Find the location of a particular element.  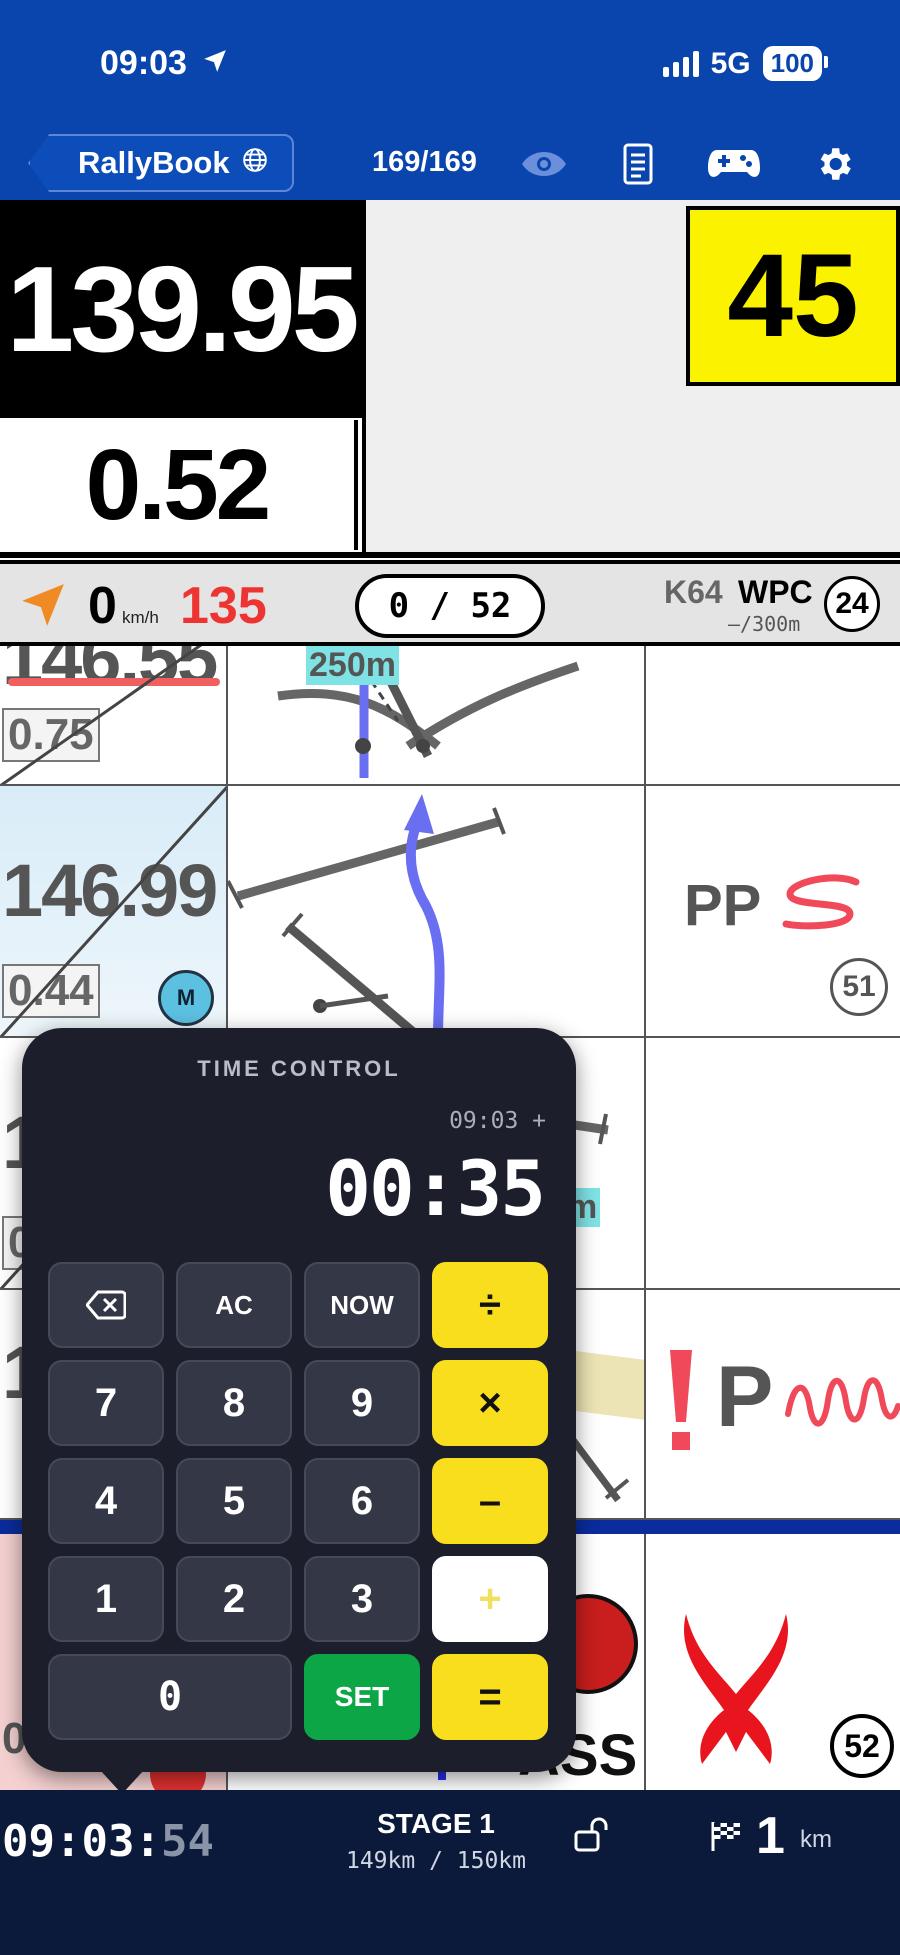

speed-limit-display: 45 is located at coordinates (793, 296).